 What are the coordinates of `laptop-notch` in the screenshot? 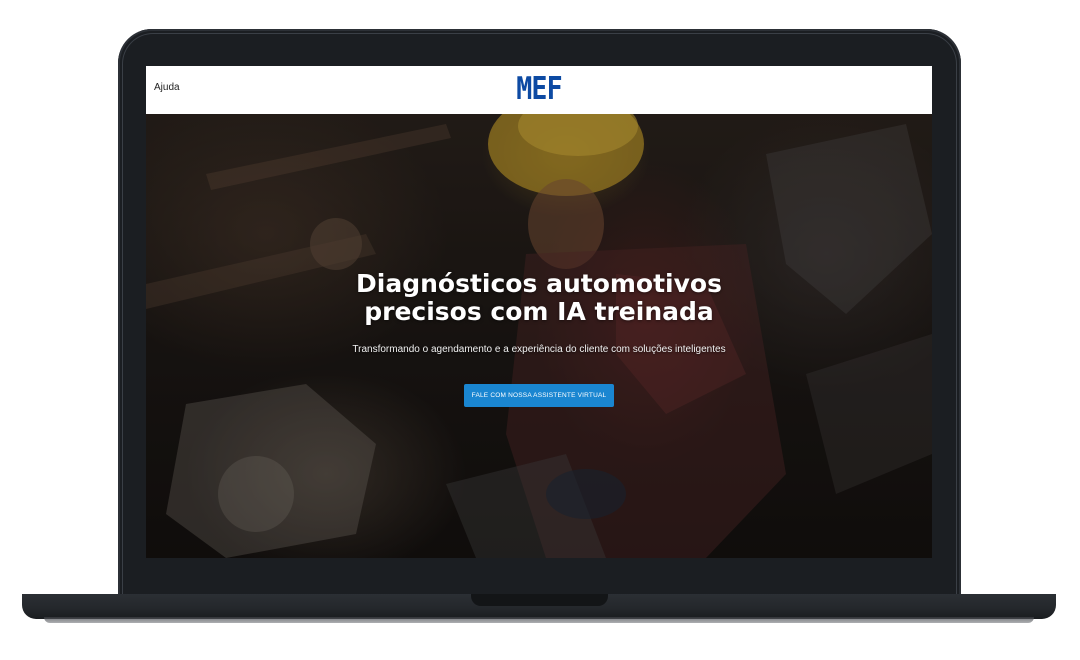 It's located at (539, 600).